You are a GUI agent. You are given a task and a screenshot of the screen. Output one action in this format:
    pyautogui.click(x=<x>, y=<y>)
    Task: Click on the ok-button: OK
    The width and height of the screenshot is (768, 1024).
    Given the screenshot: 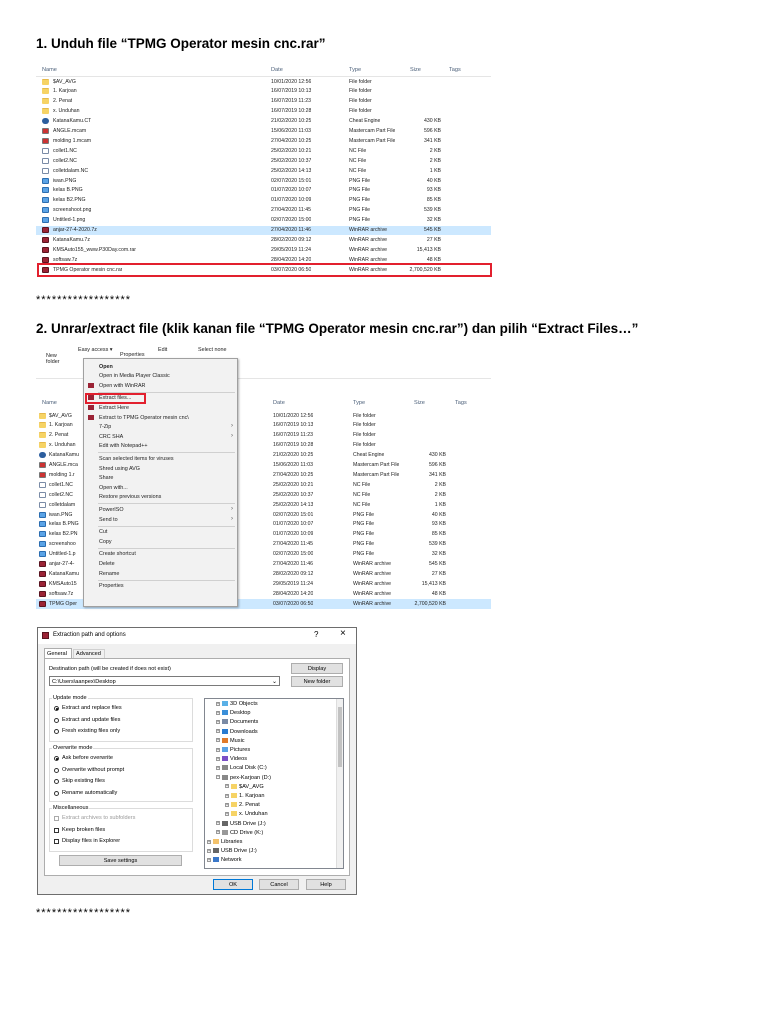 What is the action you would take?
    pyautogui.click(x=233, y=884)
    